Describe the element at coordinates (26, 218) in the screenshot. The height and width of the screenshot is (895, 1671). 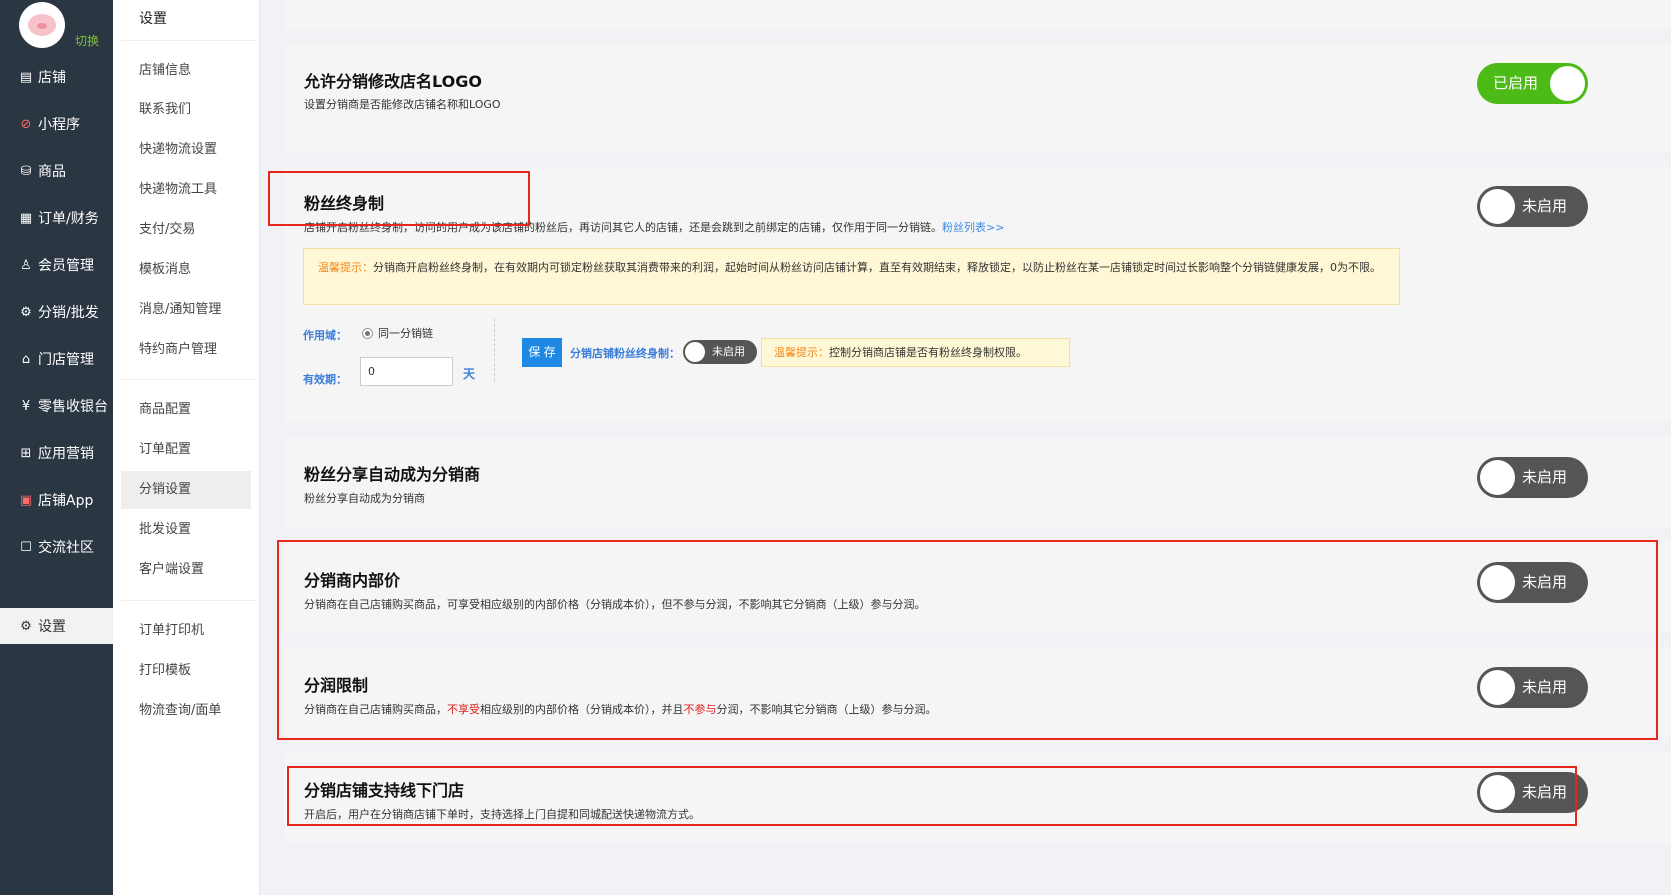
I see `order-icon: ▦` at that location.